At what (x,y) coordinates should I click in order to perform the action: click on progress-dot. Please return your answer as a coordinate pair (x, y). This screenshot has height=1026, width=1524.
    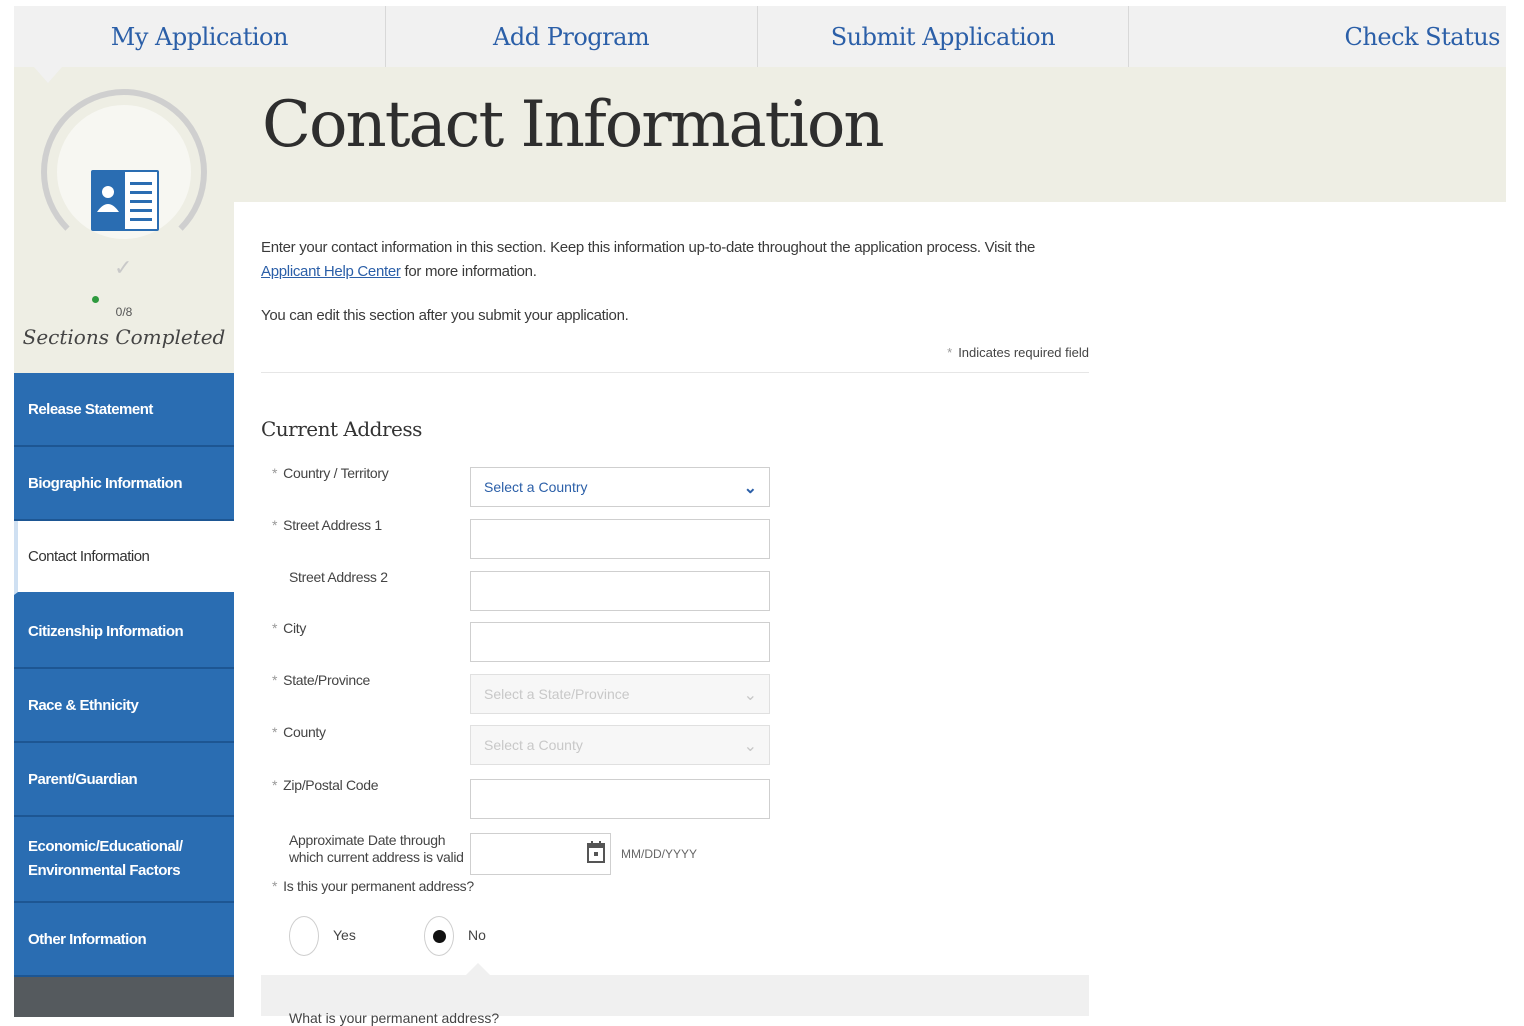
    Looking at the image, I should click on (95, 299).